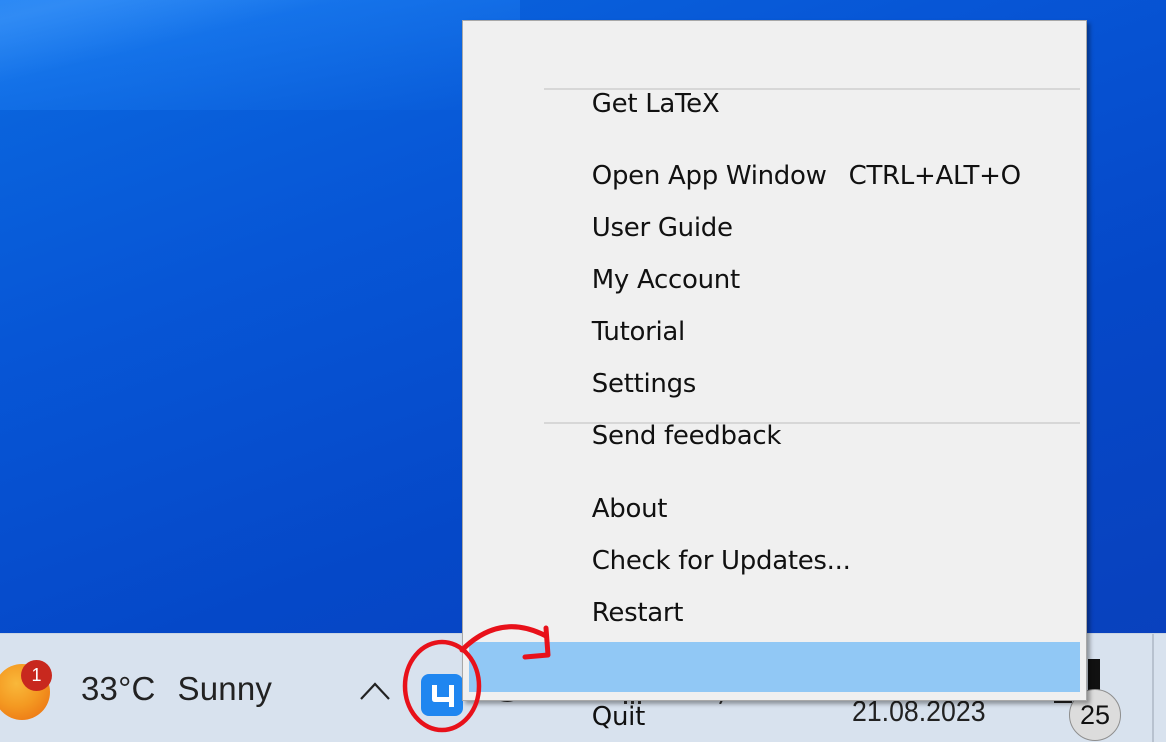  I want to click on chevron-up-icon, so click(375, 690).